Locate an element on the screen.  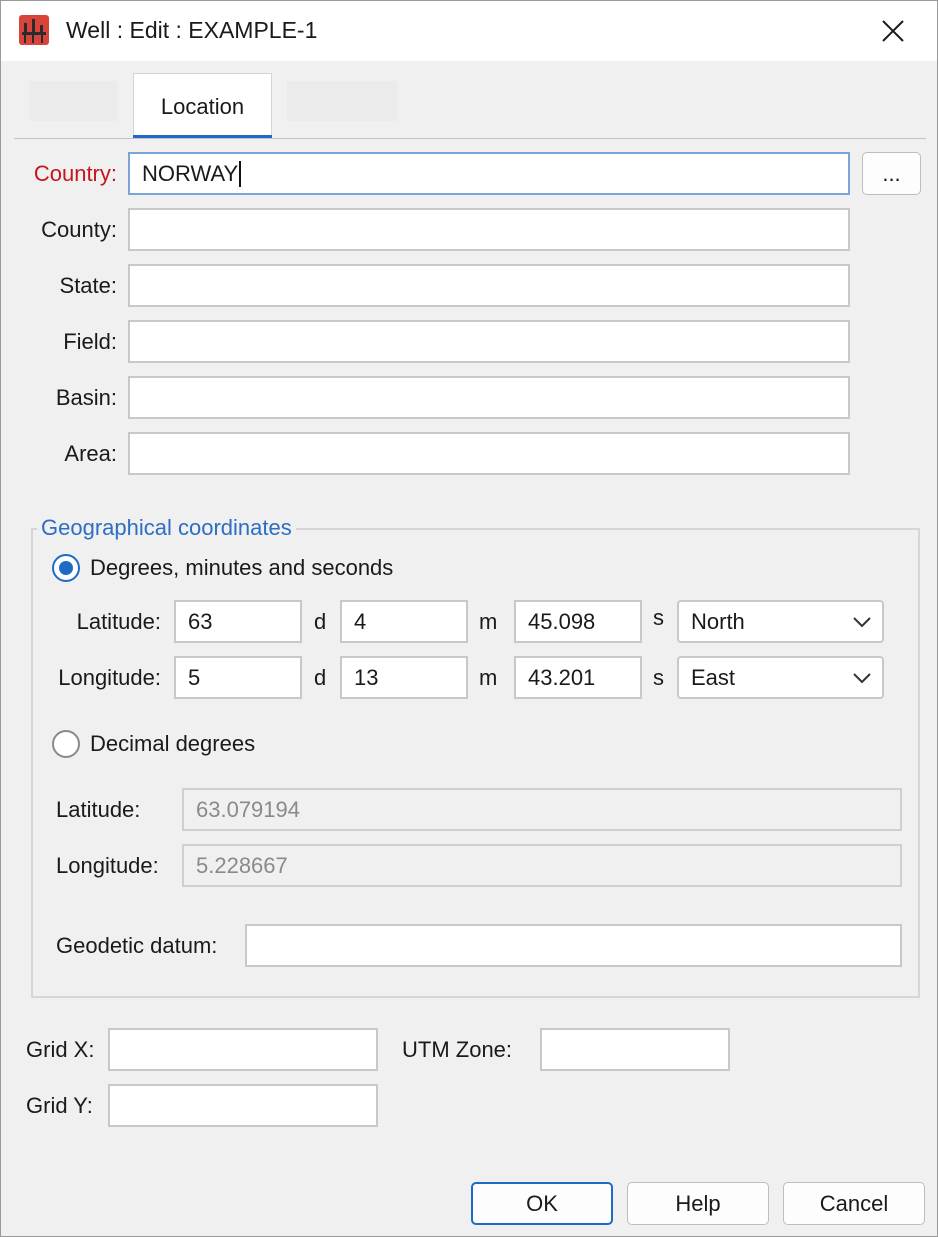
text-caret is located at coordinates (240, 173).